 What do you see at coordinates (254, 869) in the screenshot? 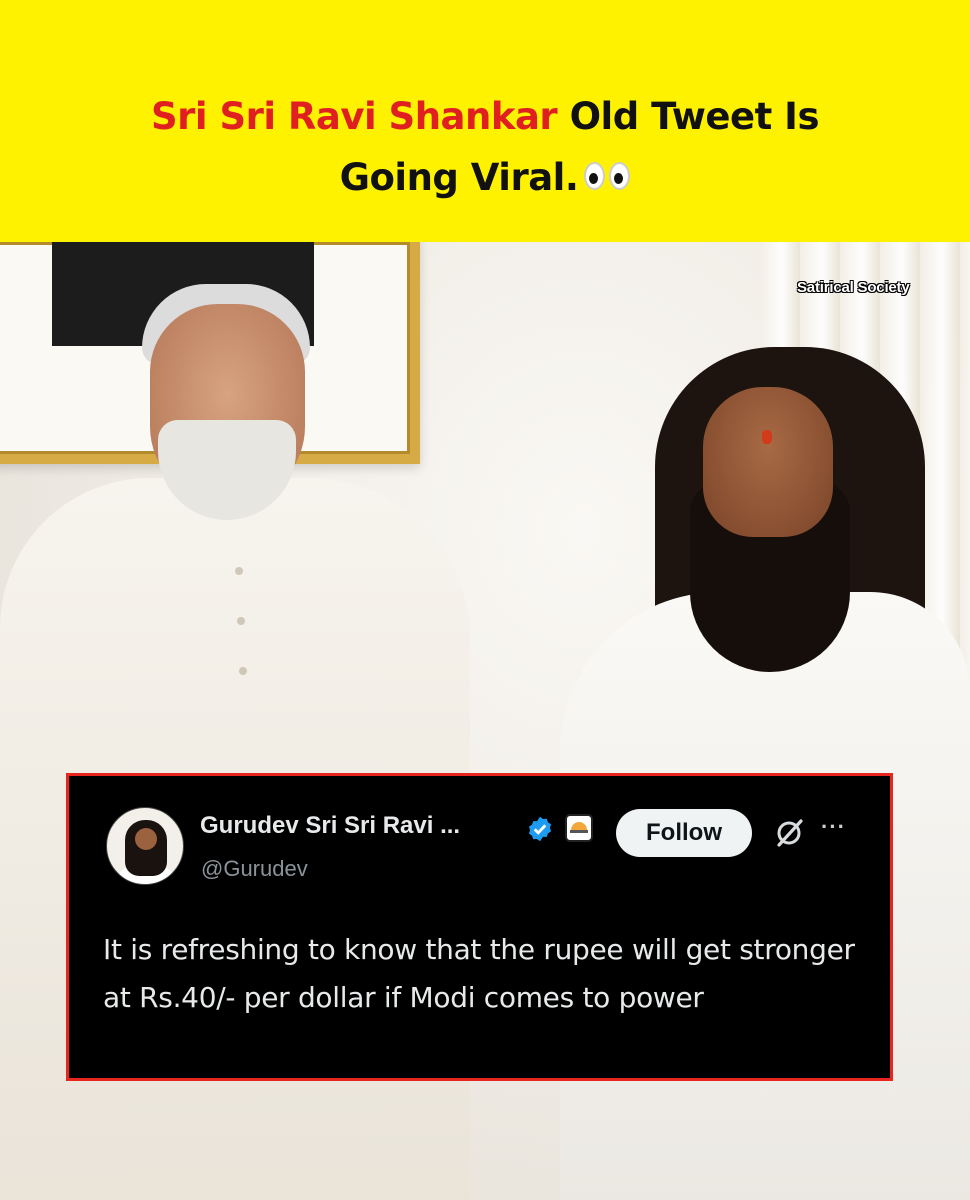
I see `handle: @Gurudev` at bounding box center [254, 869].